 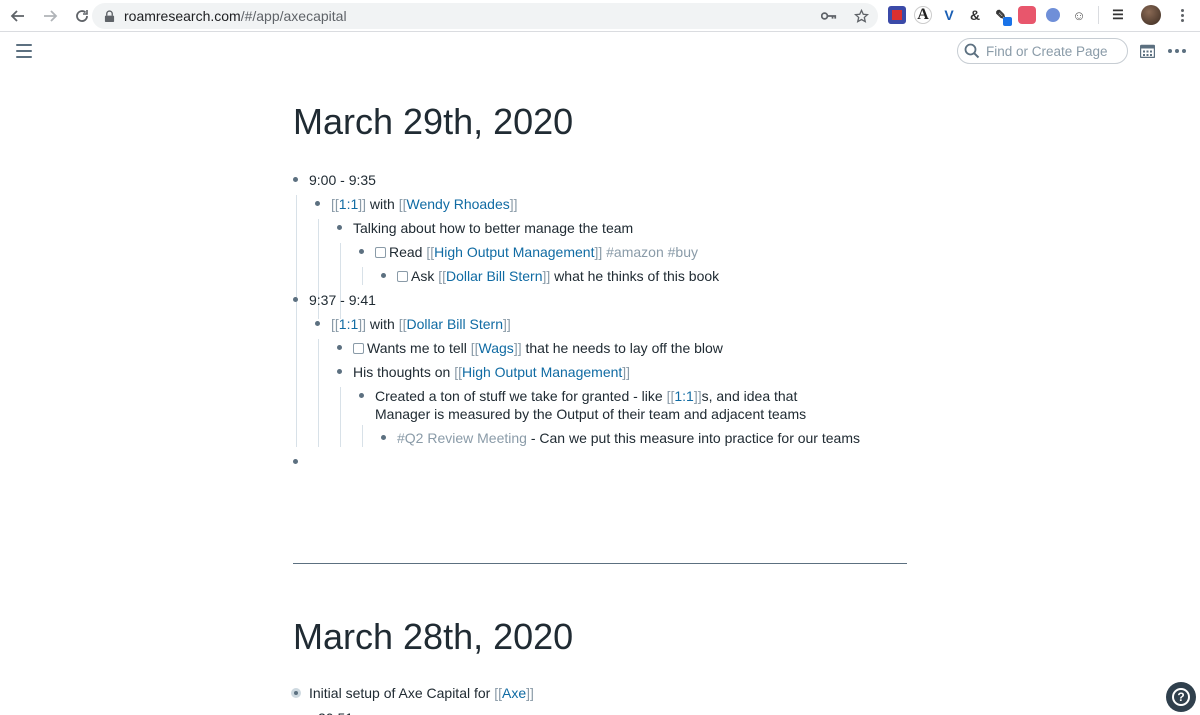 I want to click on url-text: roamresearch.com/#/app/axecapital, so click(x=235, y=16).